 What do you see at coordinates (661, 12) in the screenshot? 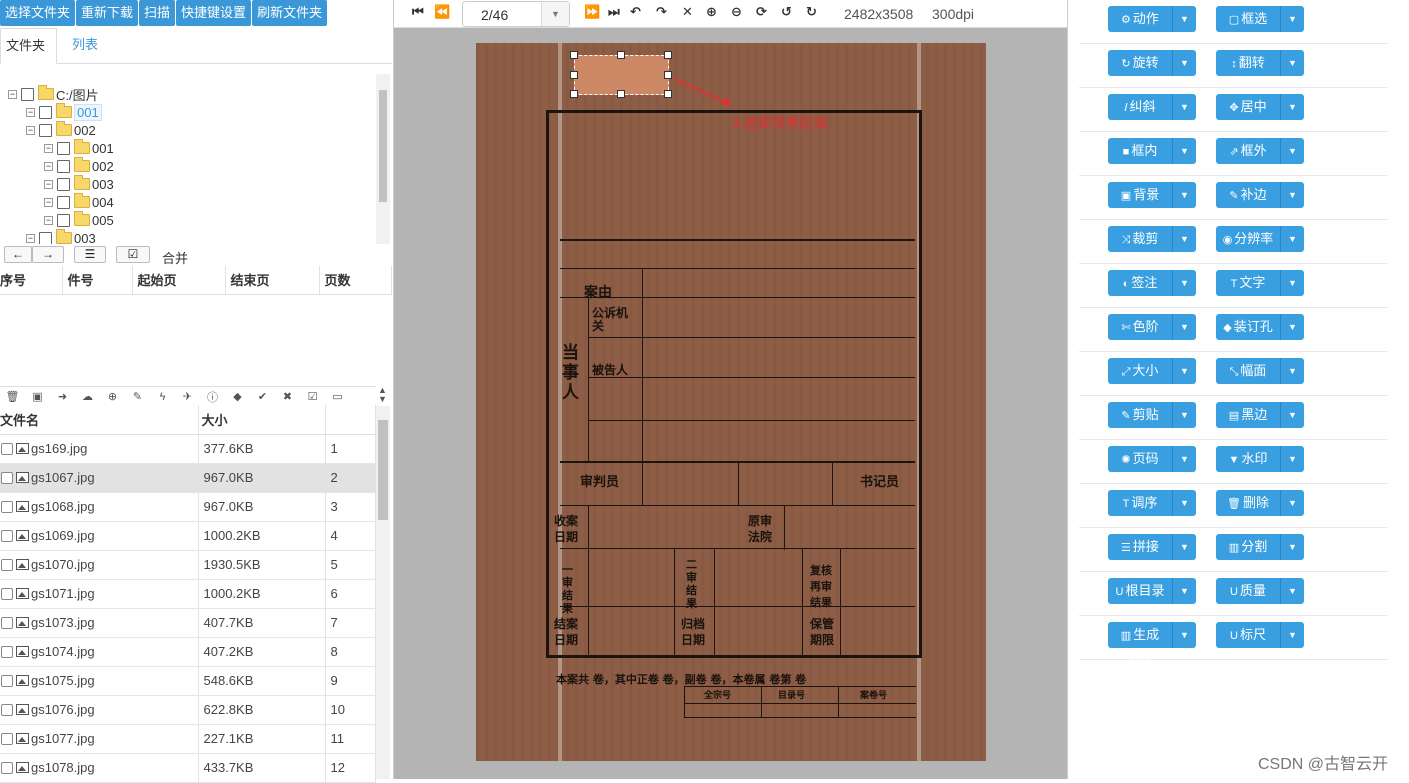
I see `redo-icon: ↷` at bounding box center [661, 12].